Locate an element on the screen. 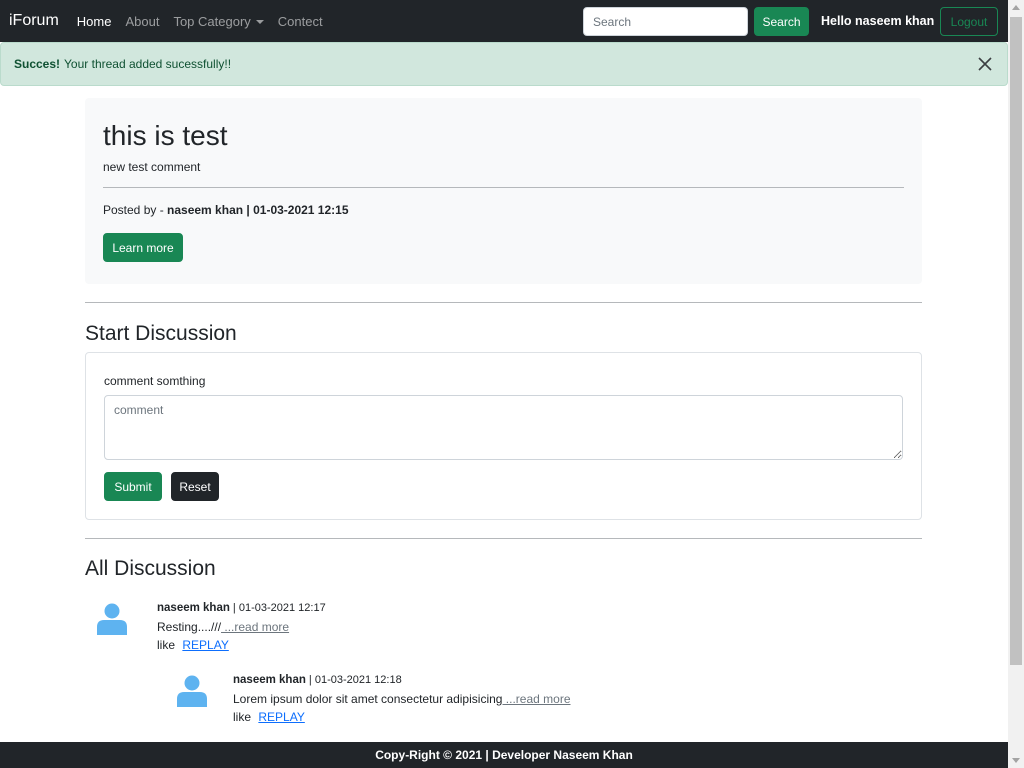 This screenshot has width=1024, height=768. vertical-scrollbar is located at coordinates (1016, 384).